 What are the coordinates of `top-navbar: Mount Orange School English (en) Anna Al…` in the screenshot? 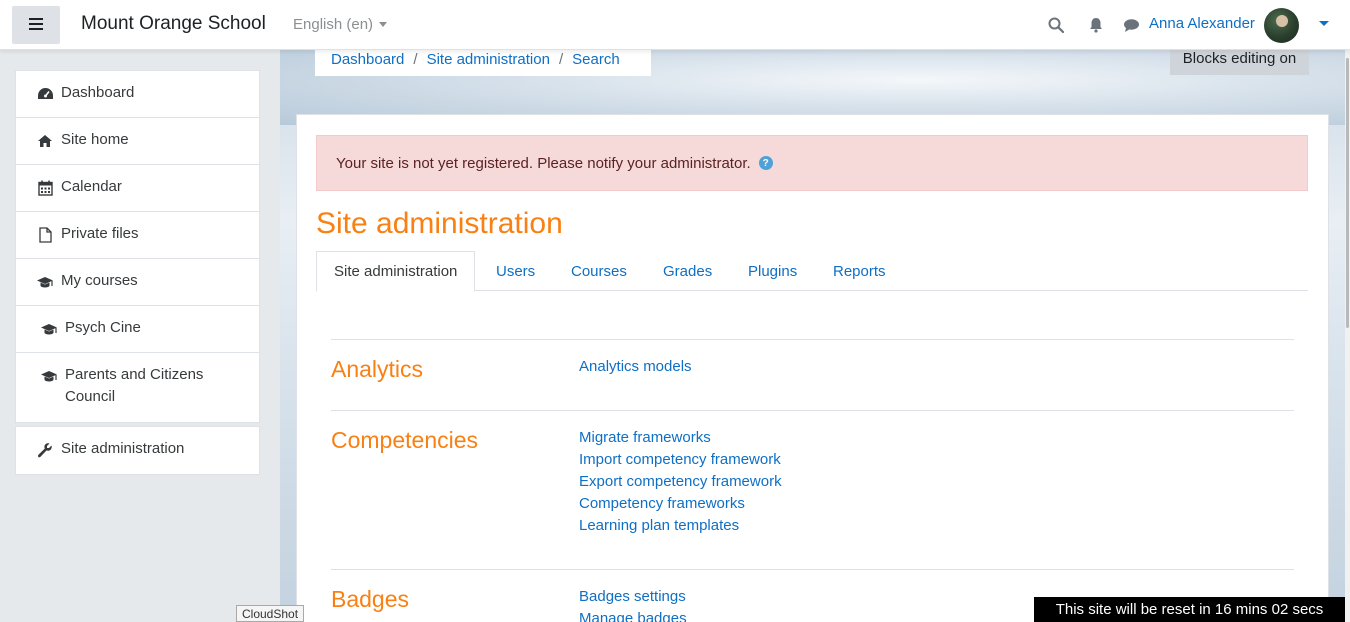 It's located at (675, 25).